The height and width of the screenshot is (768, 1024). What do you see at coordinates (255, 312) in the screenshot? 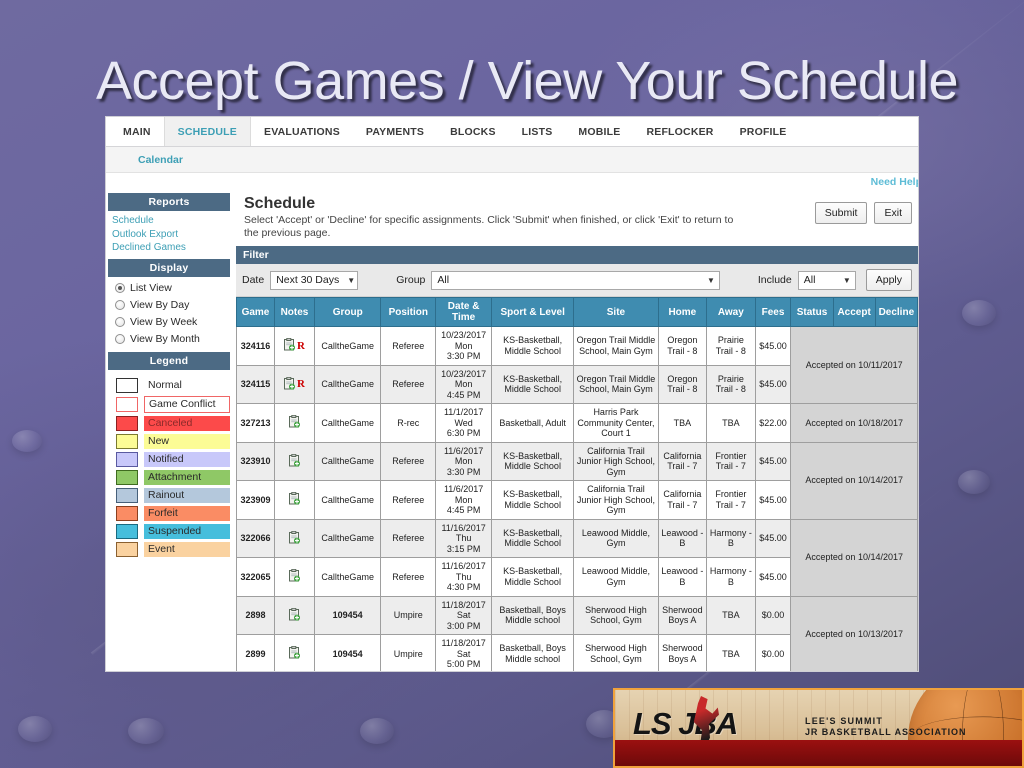
I see `column-header-game: Game` at bounding box center [255, 312].